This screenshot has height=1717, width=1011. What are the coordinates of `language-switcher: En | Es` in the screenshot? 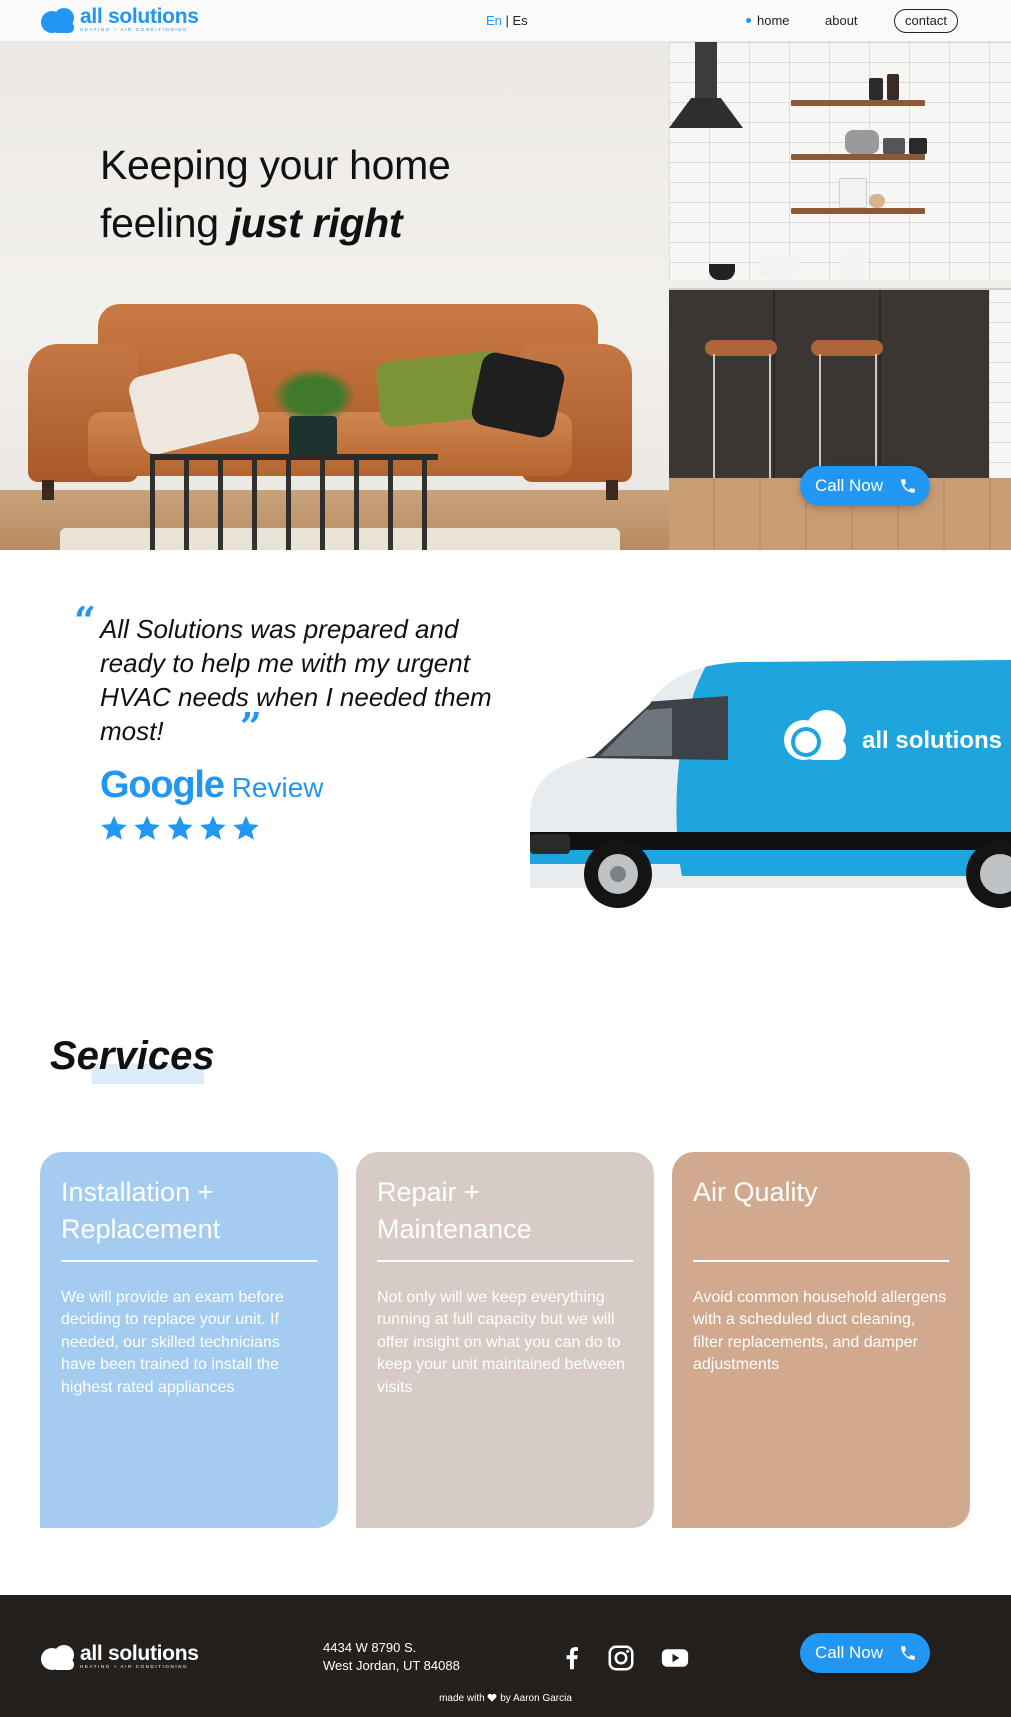 It's located at (507, 20).